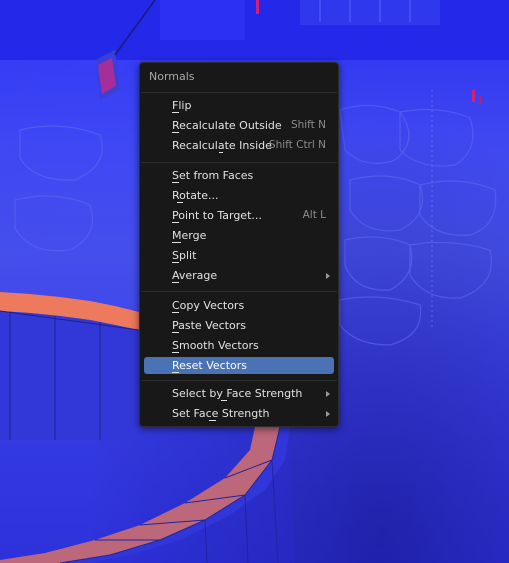 This screenshot has width=509, height=563. What do you see at coordinates (239, 255) in the screenshot?
I see `menu-item-split: Split` at bounding box center [239, 255].